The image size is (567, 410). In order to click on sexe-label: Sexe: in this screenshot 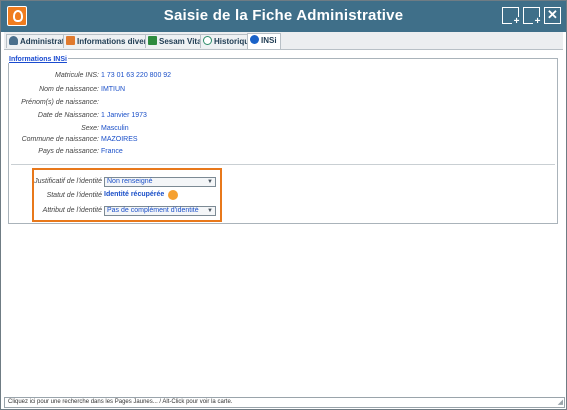, I will do `click(90, 128)`.